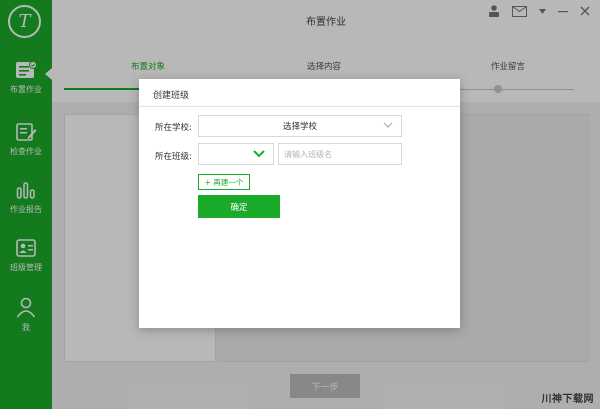  I want to click on class-label: 所在班级:, so click(173, 157).